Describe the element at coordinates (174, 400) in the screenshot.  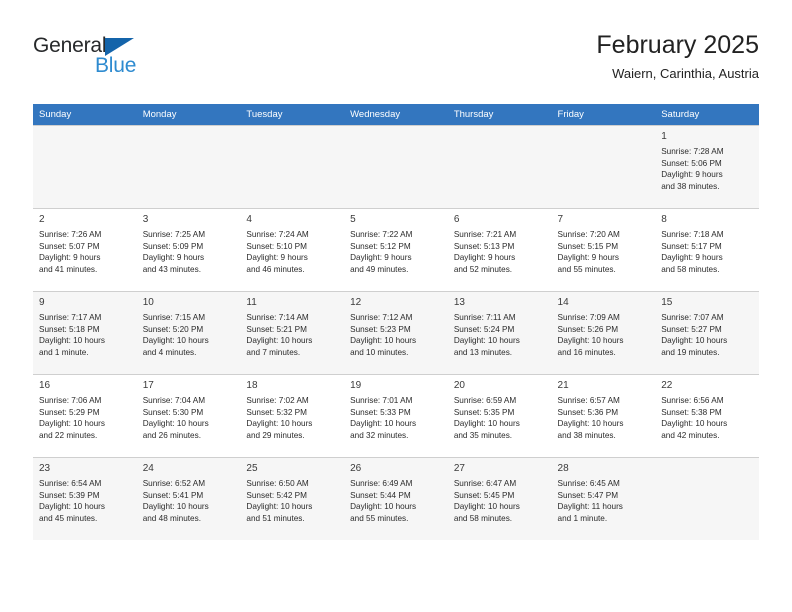
I see `sunrise-text: Sunrise: 7:04 AM` at that location.